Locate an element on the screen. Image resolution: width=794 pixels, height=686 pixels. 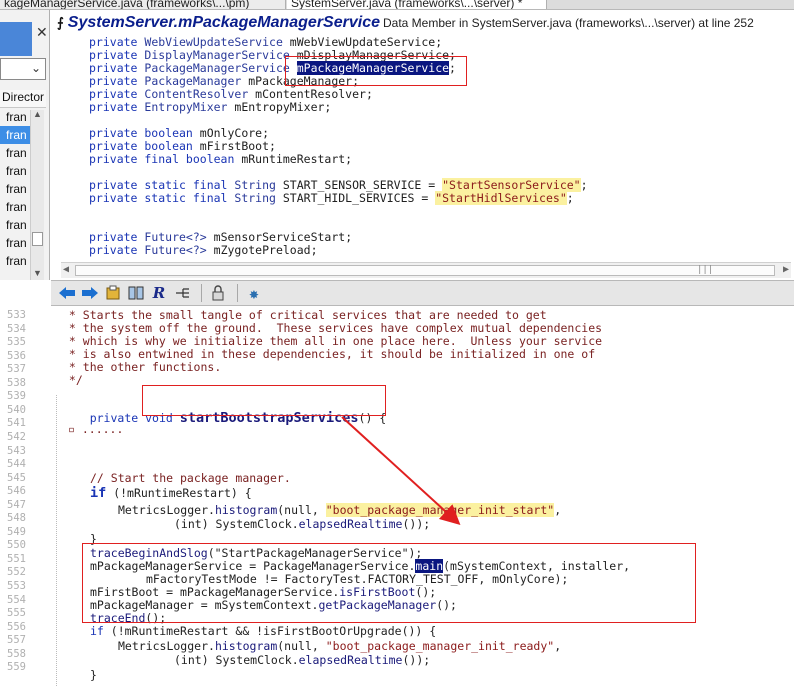
code-token: mWebViewUpdateService; is located at coordinates (366, 42).